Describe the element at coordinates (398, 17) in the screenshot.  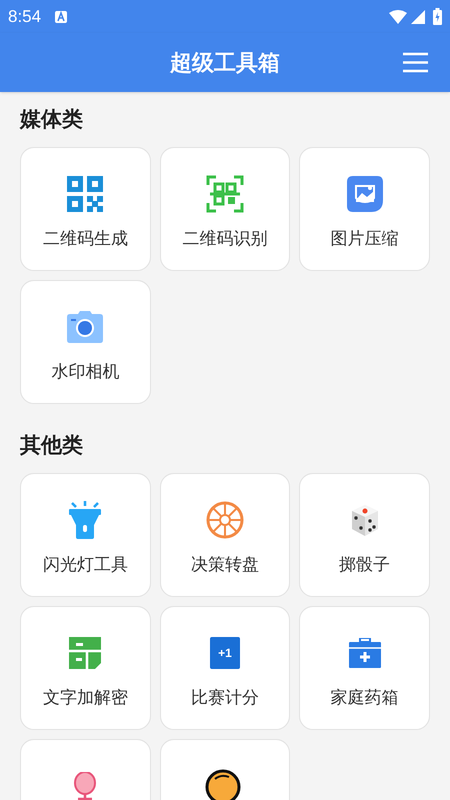
I see `wifi-icon` at that location.